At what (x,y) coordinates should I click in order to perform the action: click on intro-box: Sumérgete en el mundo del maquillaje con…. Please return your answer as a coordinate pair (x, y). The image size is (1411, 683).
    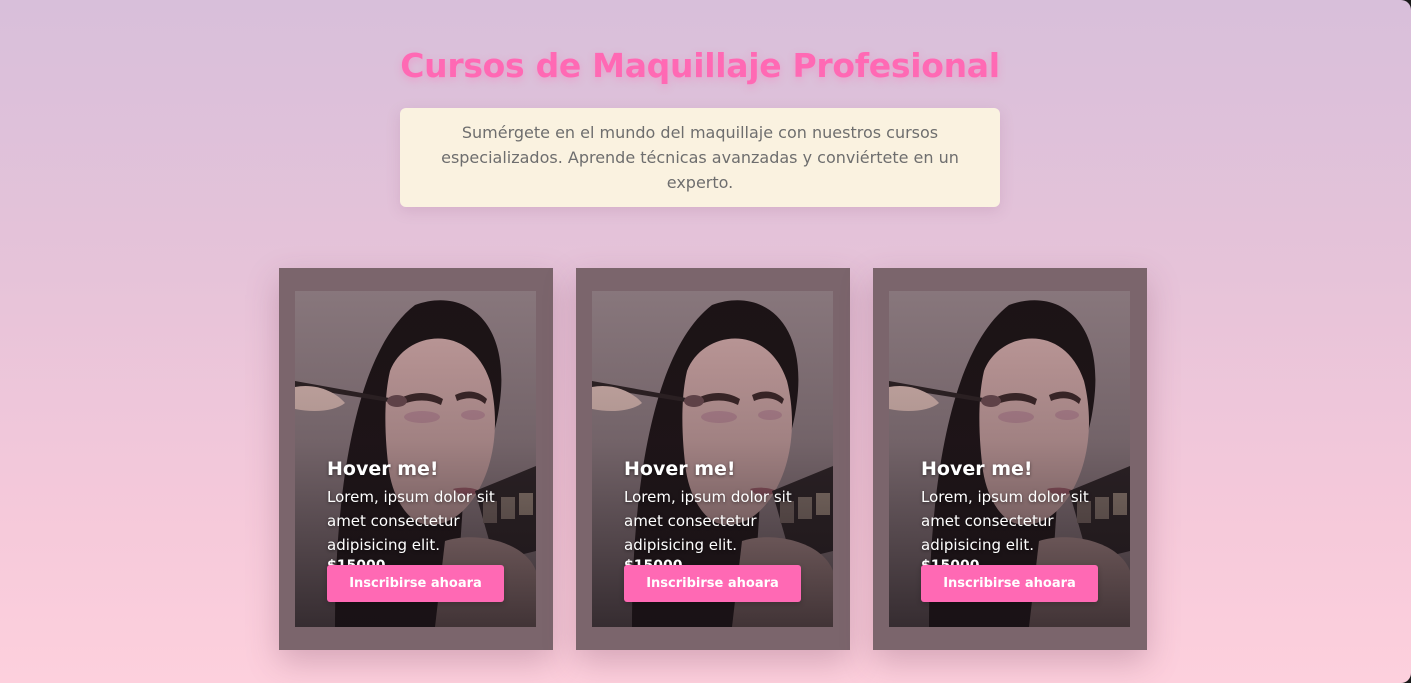
    Looking at the image, I should click on (700, 157).